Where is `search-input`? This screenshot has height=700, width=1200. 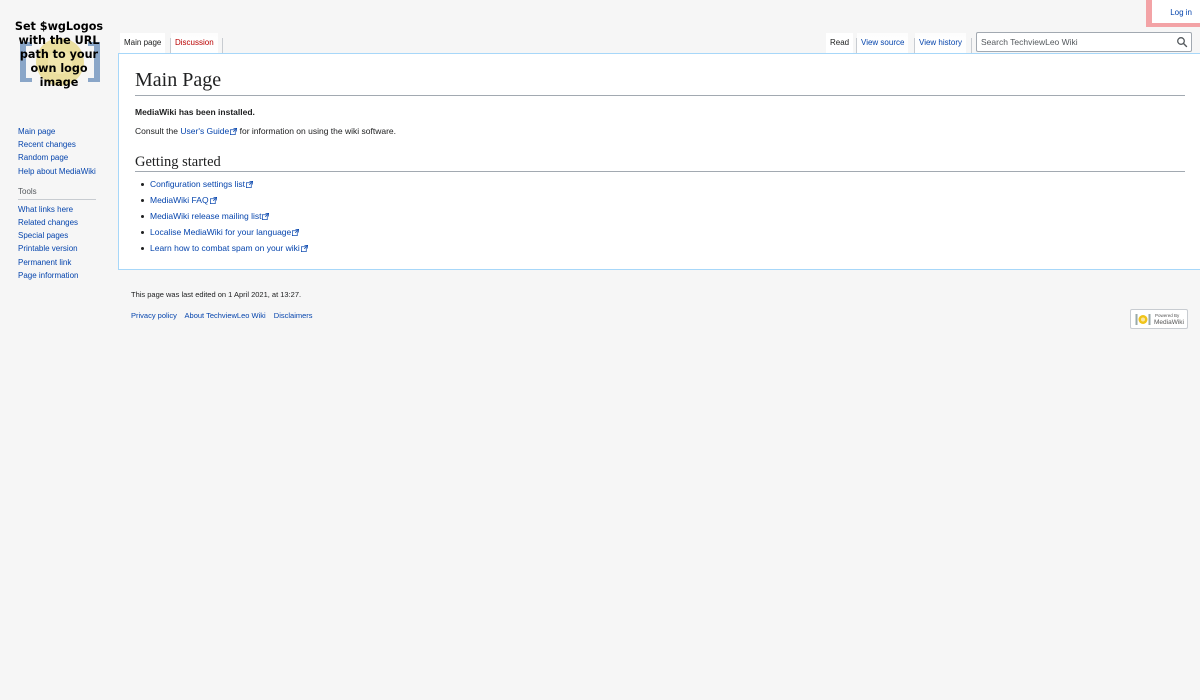 search-input is located at coordinates (1076, 42).